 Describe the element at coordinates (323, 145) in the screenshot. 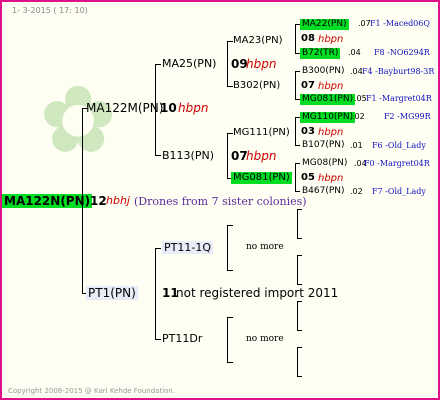

I see `g4-name: B107(PN)` at that location.